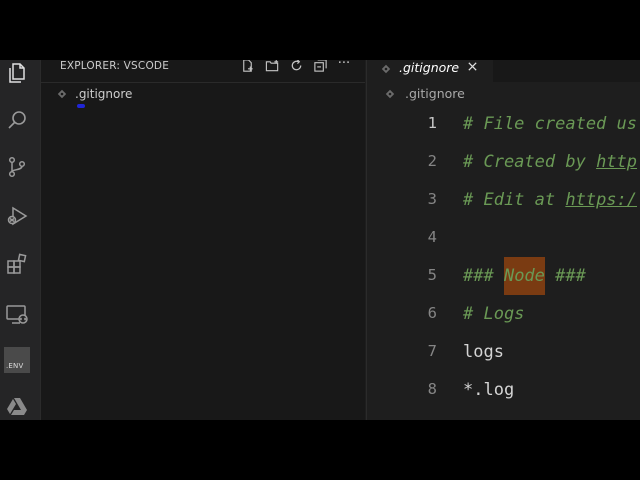 The width and height of the screenshot is (640, 480). What do you see at coordinates (489, 390) in the screenshot?
I see `code-text: *.log` at bounding box center [489, 390].